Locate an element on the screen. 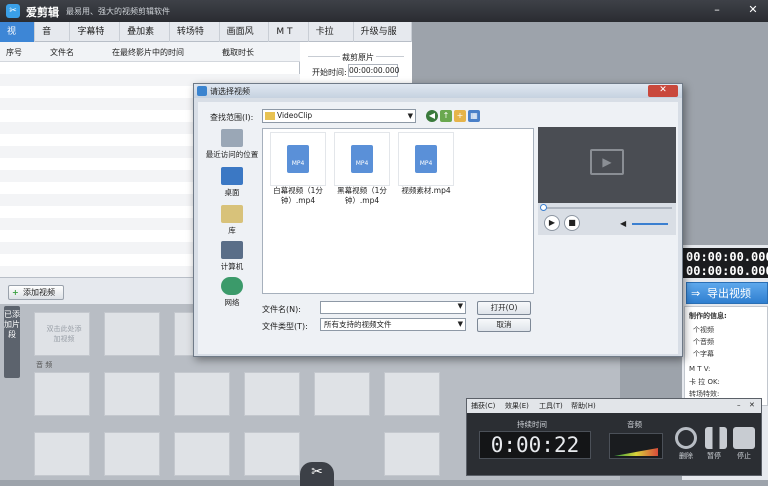  recording-timer: 0:00:22 is located at coordinates (535, 445).